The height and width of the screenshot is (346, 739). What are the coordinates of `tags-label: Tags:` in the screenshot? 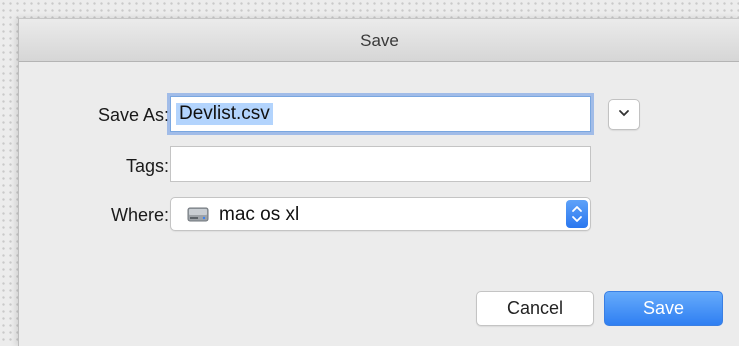 It's located at (147, 166).